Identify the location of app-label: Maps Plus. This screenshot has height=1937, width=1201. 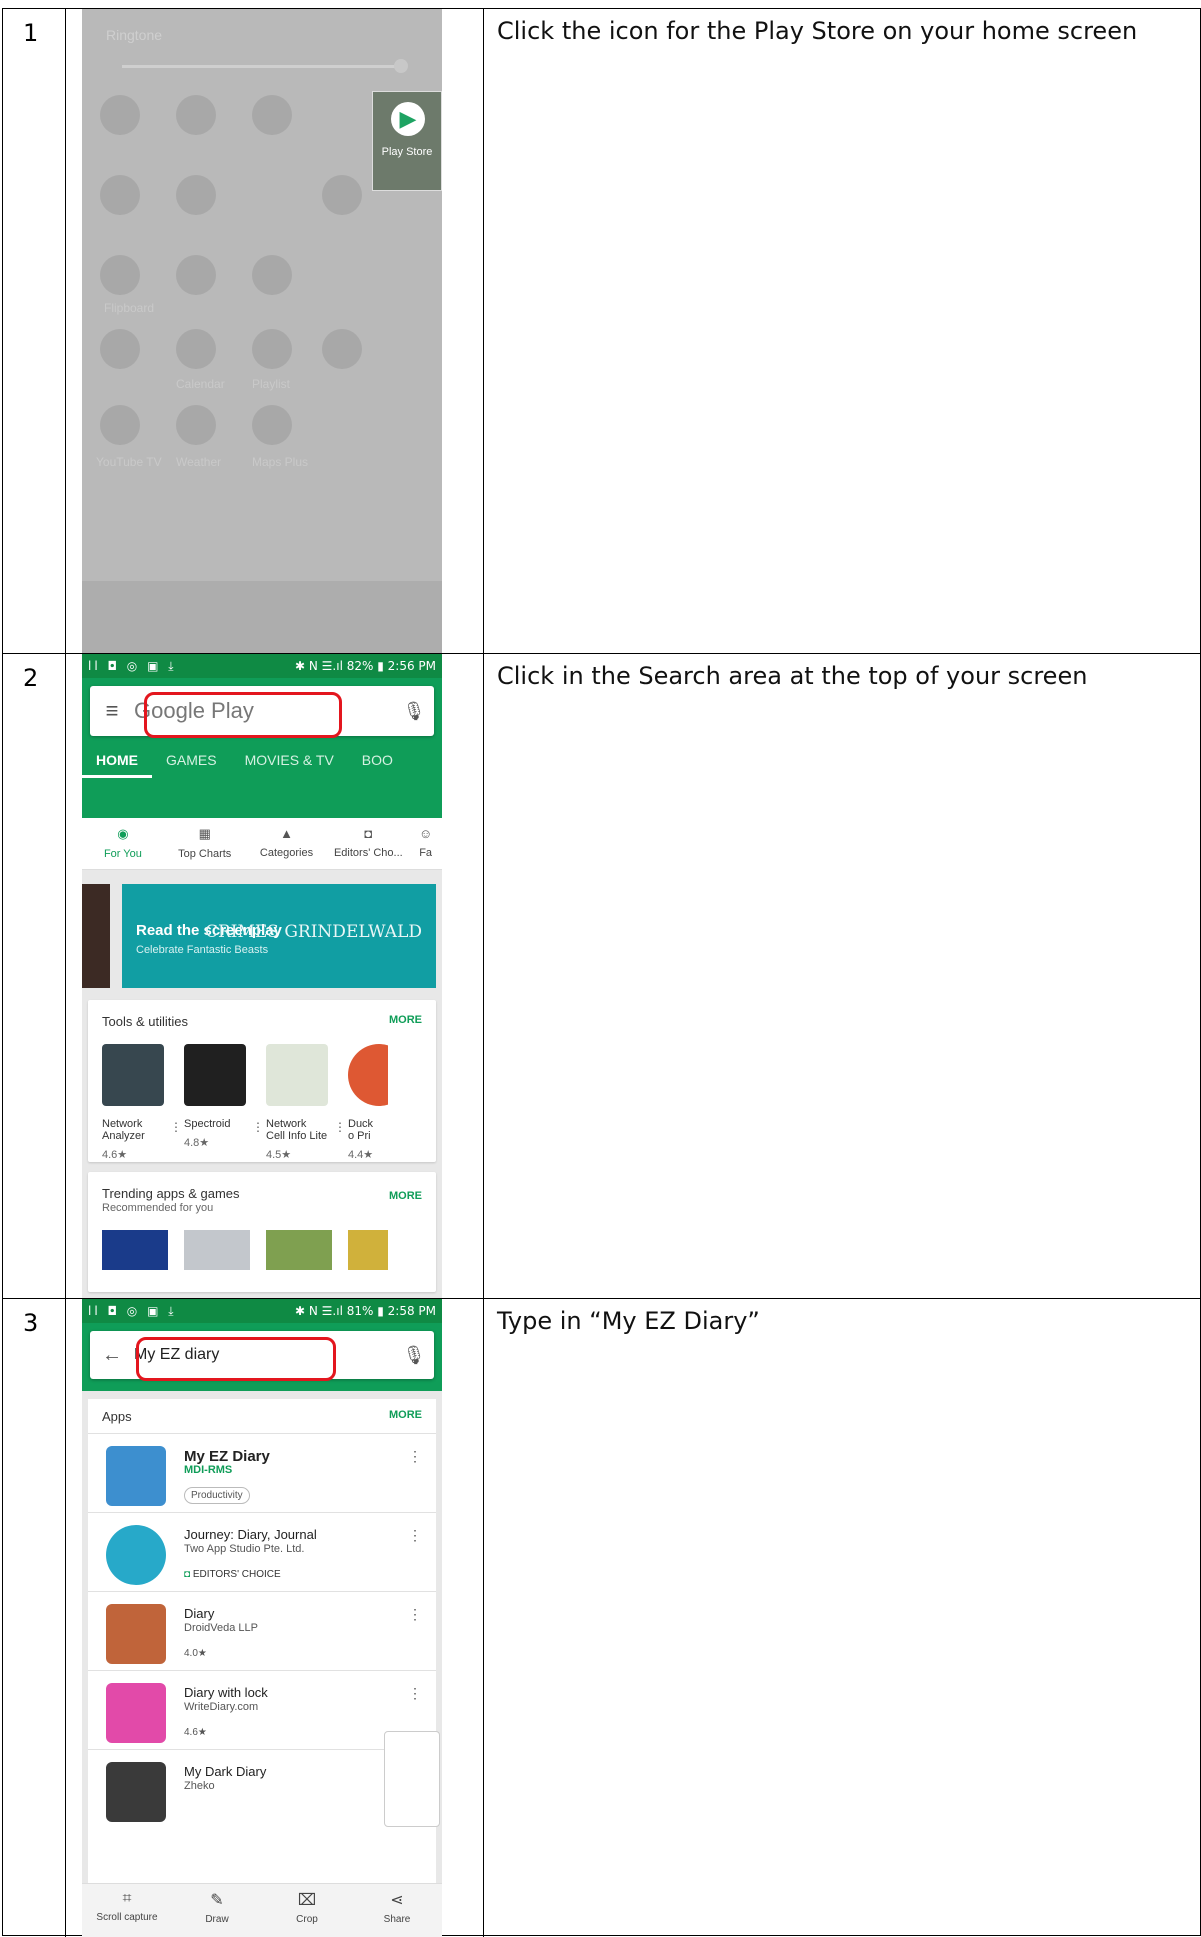
(280, 462).